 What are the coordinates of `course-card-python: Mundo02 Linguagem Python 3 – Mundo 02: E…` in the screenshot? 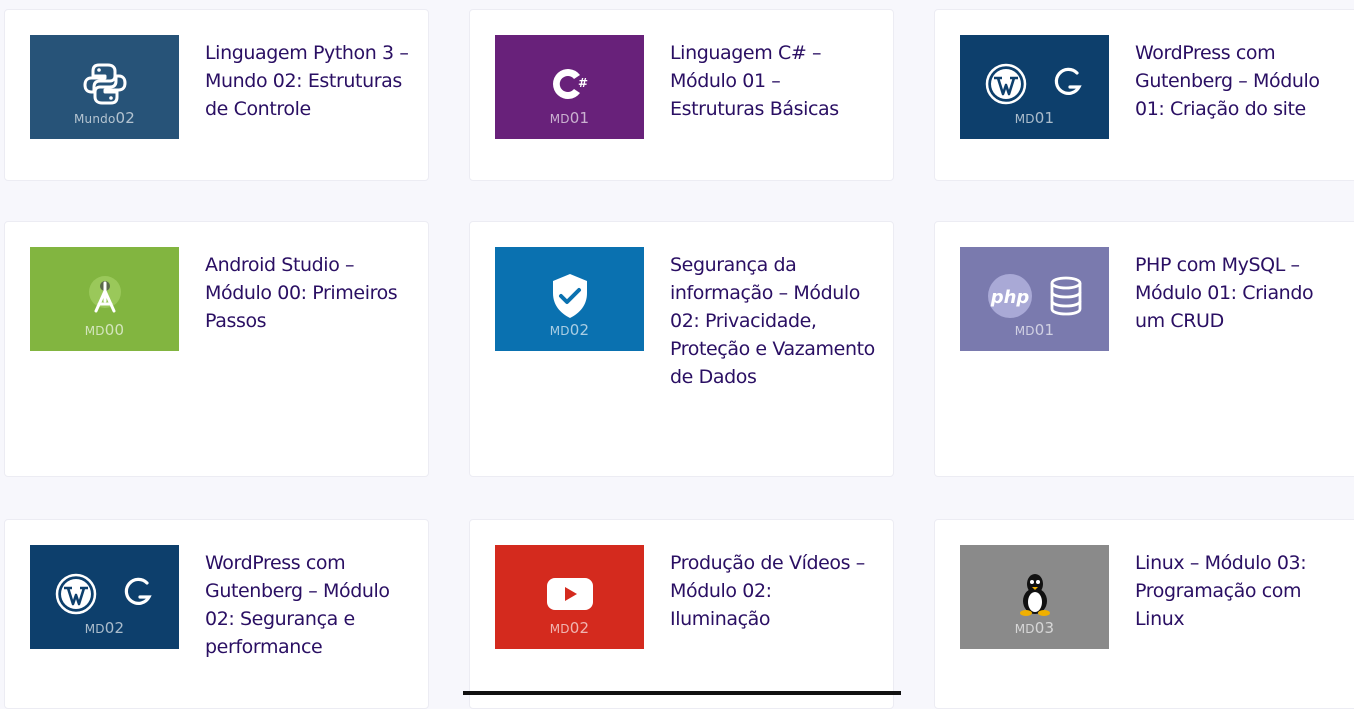 It's located at (216, 95).